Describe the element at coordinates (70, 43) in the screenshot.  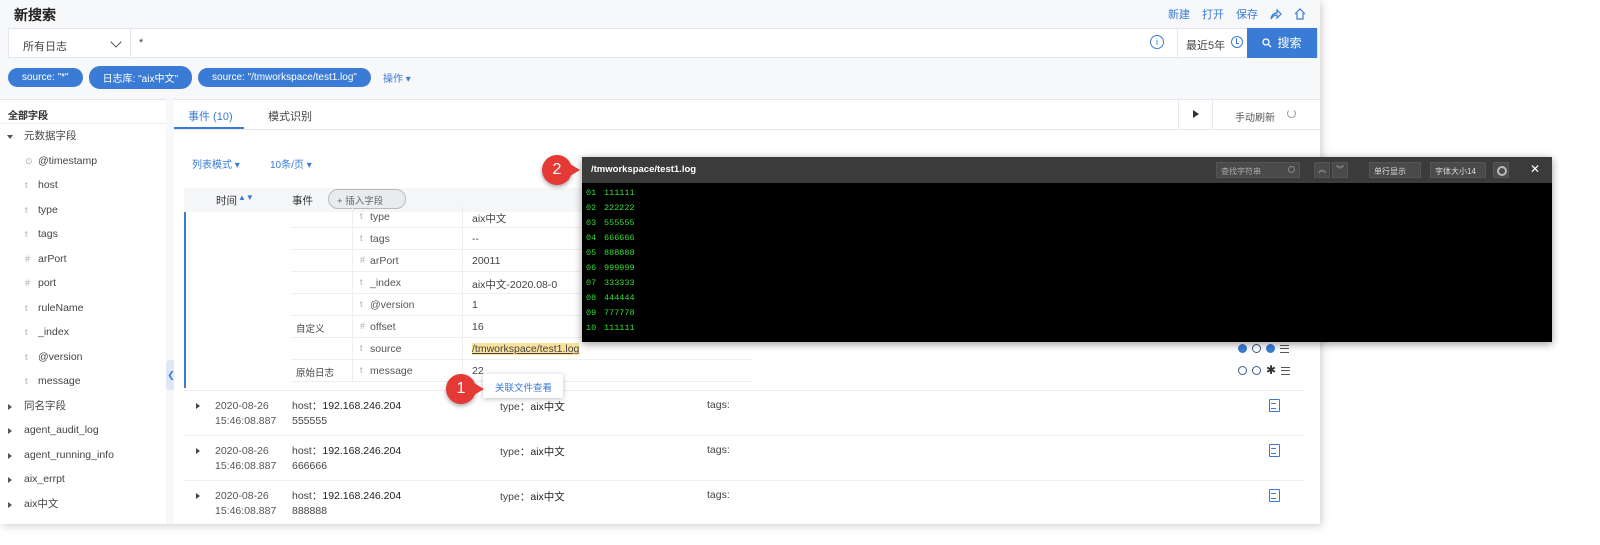
I see `log-source-select: 所有日志` at that location.